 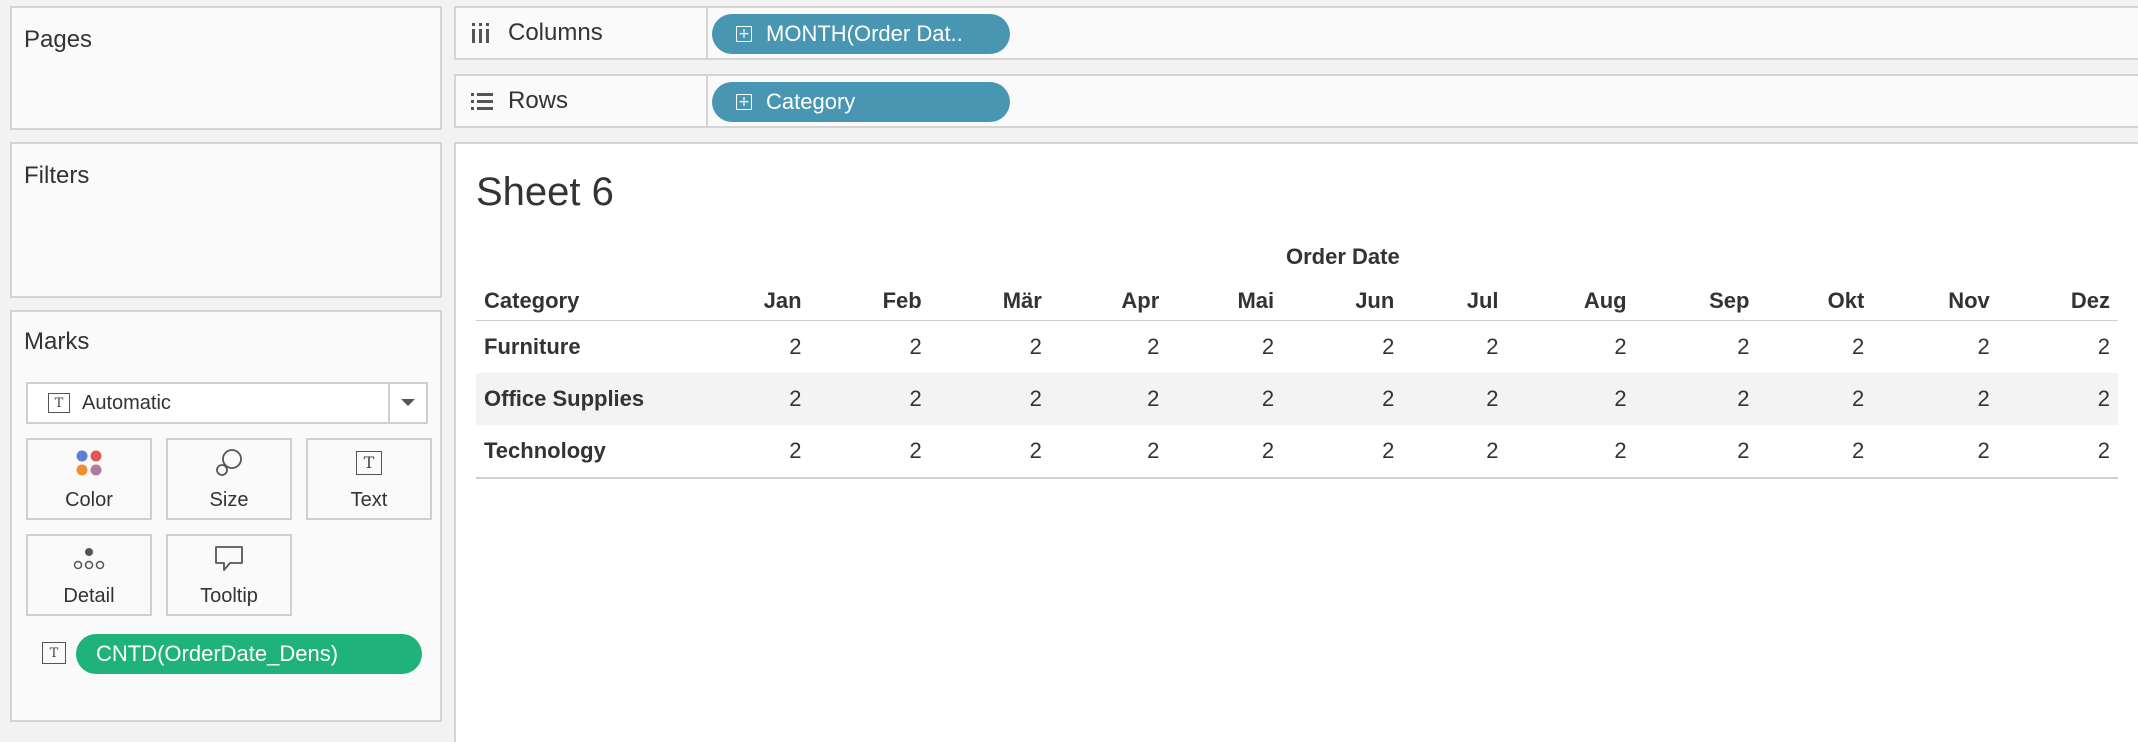 What do you see at coordinates (1571, 301) in the screenshot?
I see `month-header: Aug` at bounding box center [1571, 301].